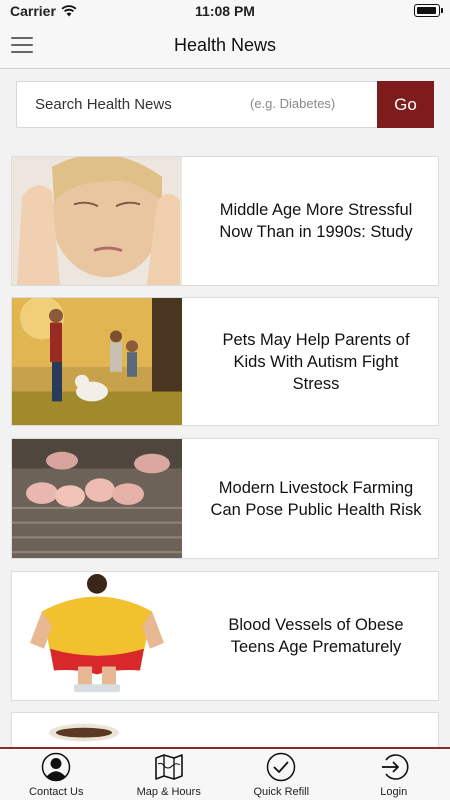  I want to click on news-thumbnail-stressed-woman, so click(97, 221).